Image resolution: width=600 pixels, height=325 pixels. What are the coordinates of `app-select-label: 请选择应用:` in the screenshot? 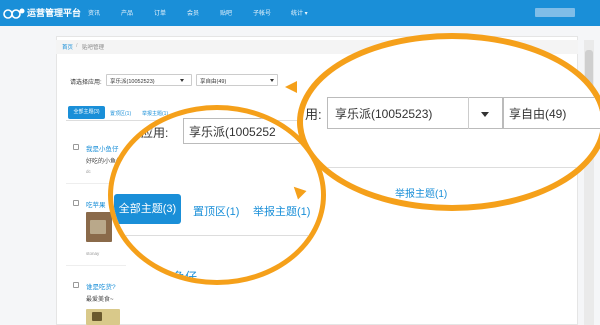 It's located at (86, 83).